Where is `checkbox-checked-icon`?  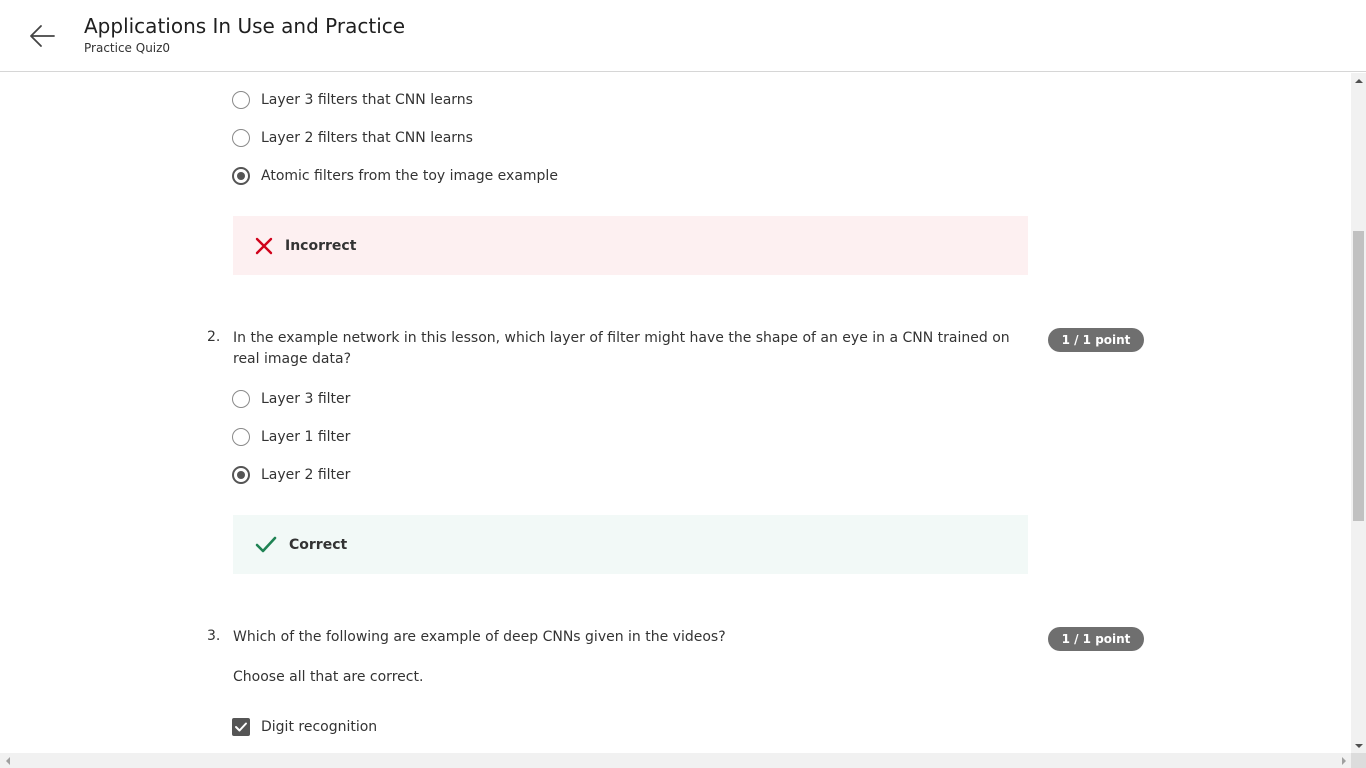 checkbox-checked-icon is located at coordinates (241, 727).